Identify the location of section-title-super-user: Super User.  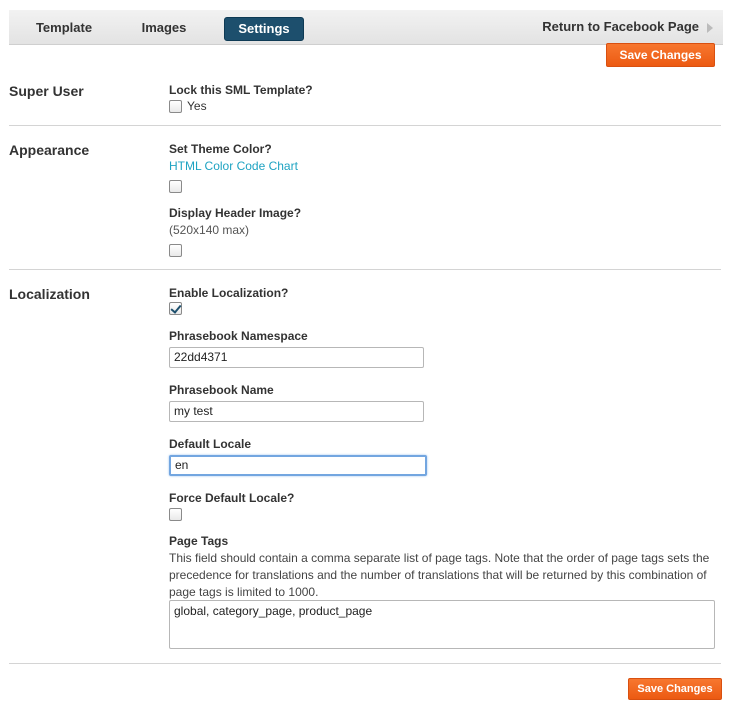
(46, 91).